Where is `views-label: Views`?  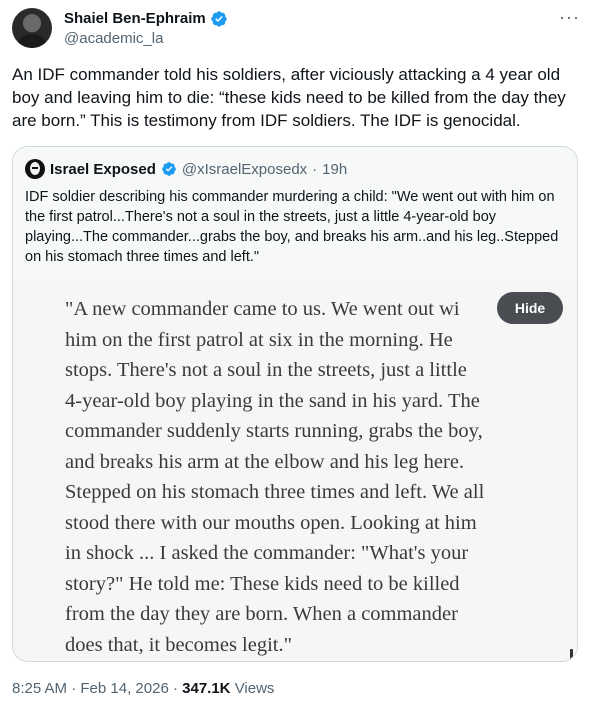
views-label: Views is located at coordinates (254, 688).